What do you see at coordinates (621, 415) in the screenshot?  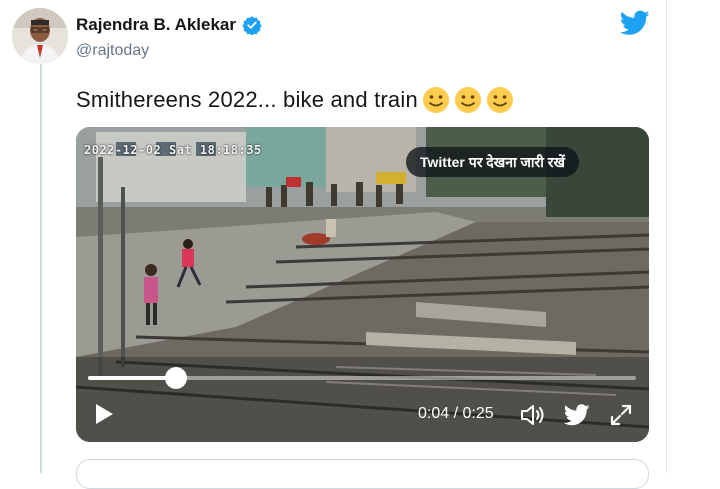 I see `fullscreen-icon` at bounding box center [621, 415].